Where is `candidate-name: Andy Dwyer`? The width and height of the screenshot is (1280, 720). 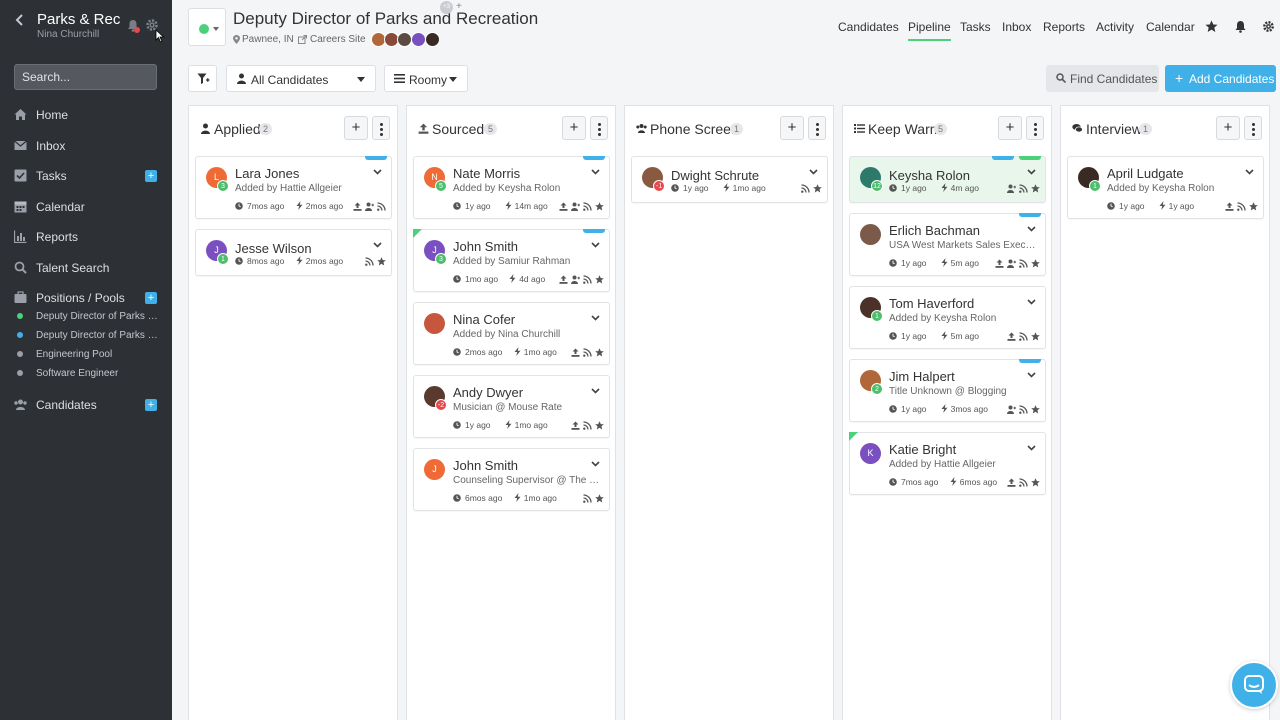 candidate-name: Andy Dwyer is located at coordinates (488, 392).